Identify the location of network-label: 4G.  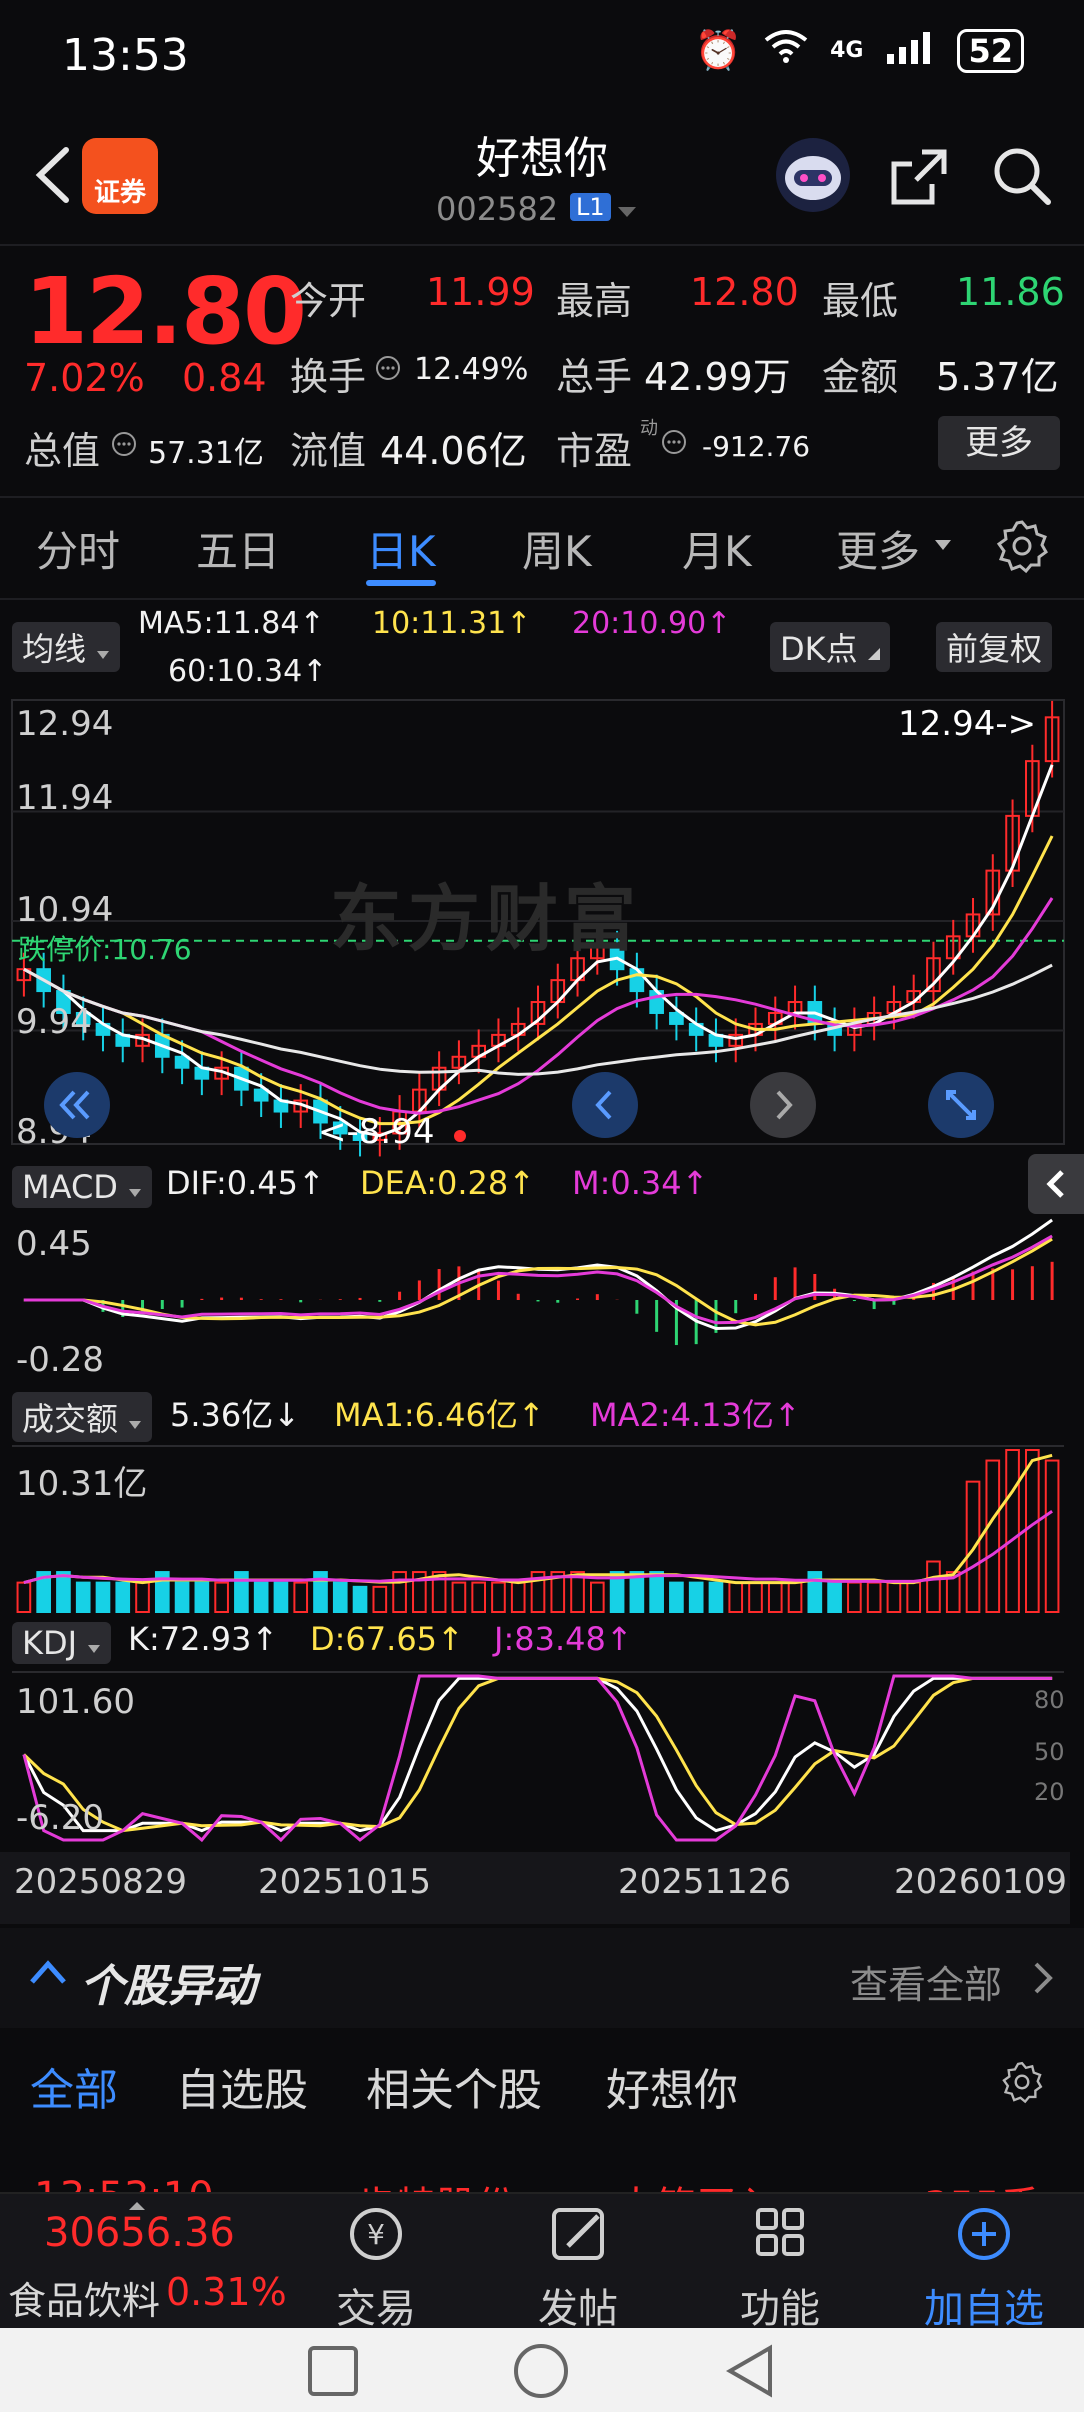
(847, 50).